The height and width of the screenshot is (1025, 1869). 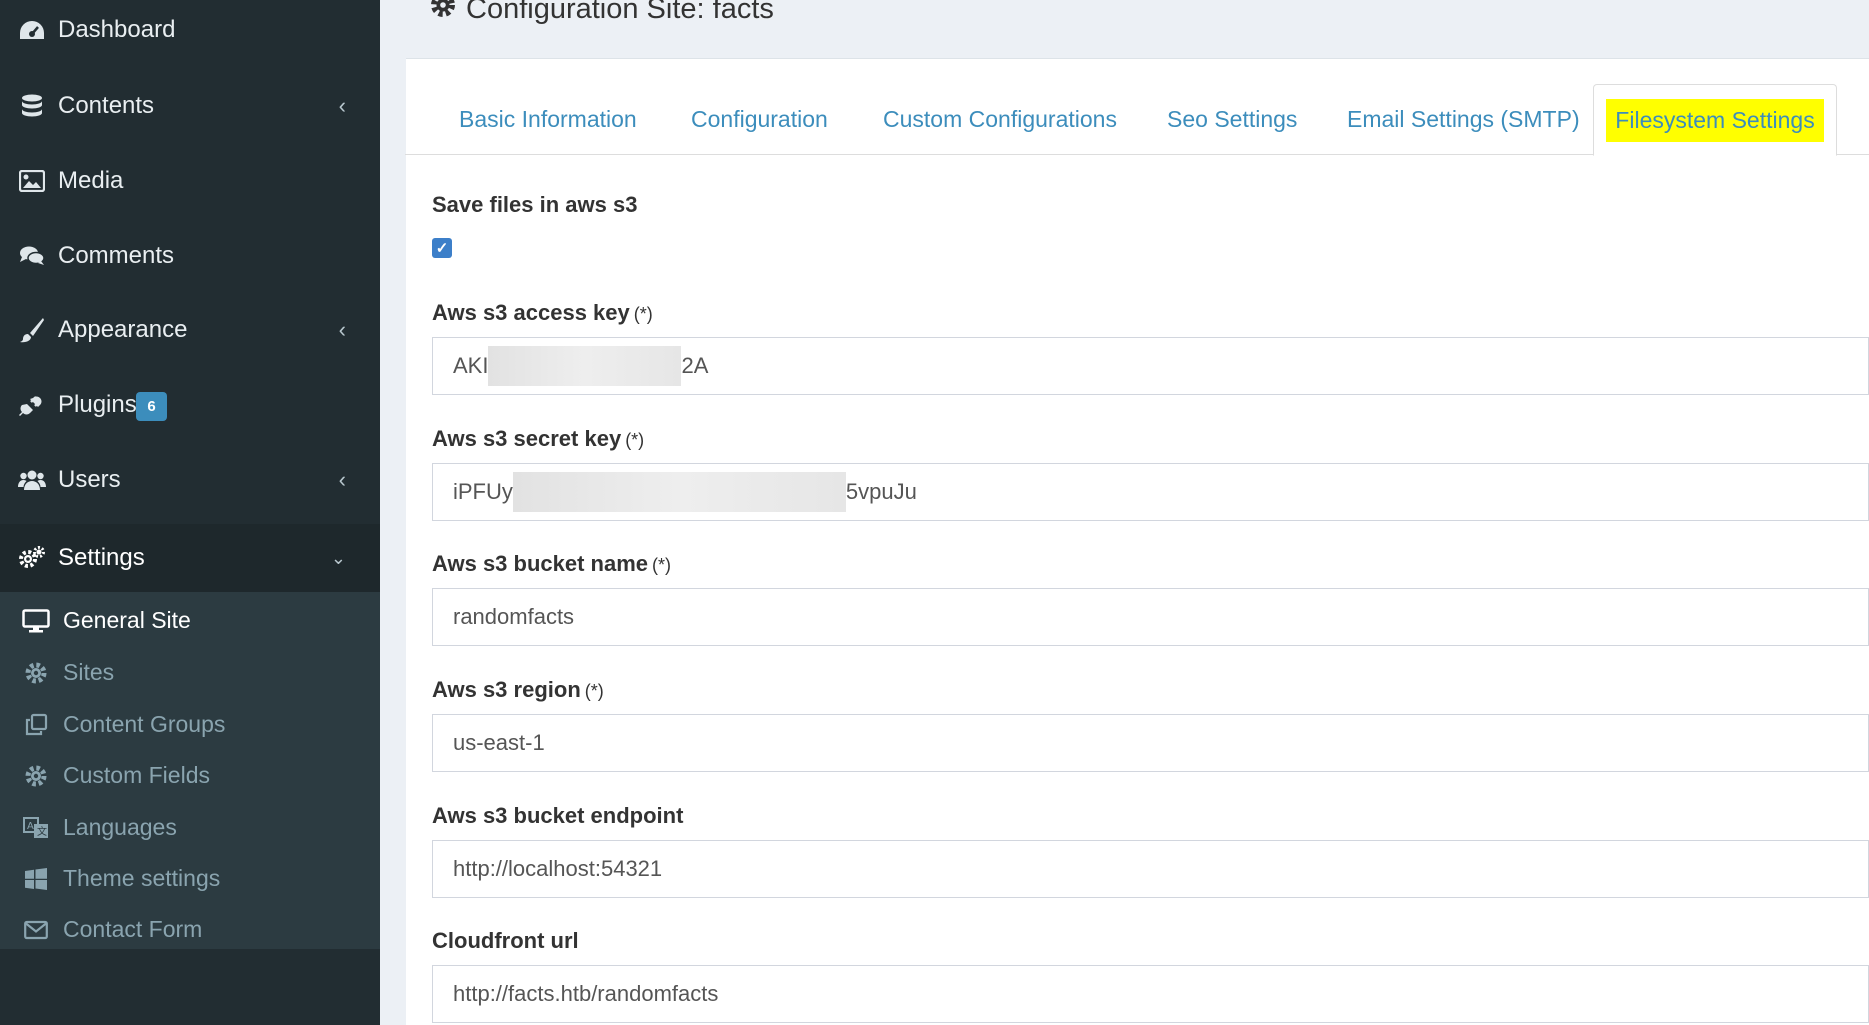 I want to click on field-label-text: Aws s3 bucket name, so click(x=540, y=563).